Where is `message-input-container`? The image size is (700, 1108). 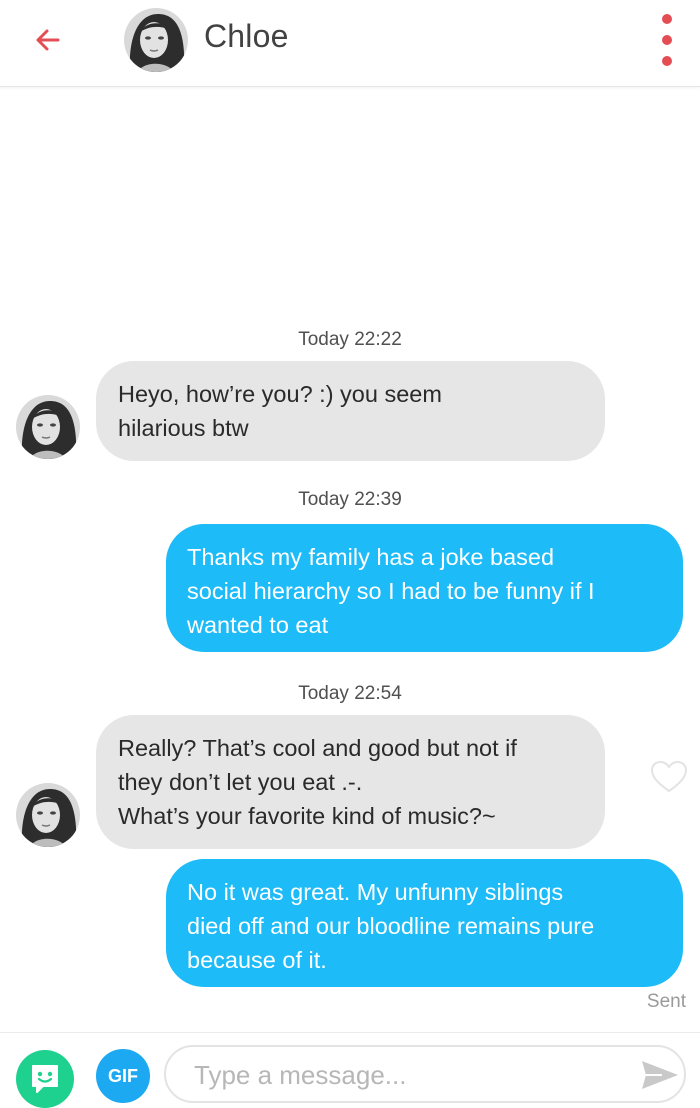
message-input-container is located at coordinates (425, 1074).